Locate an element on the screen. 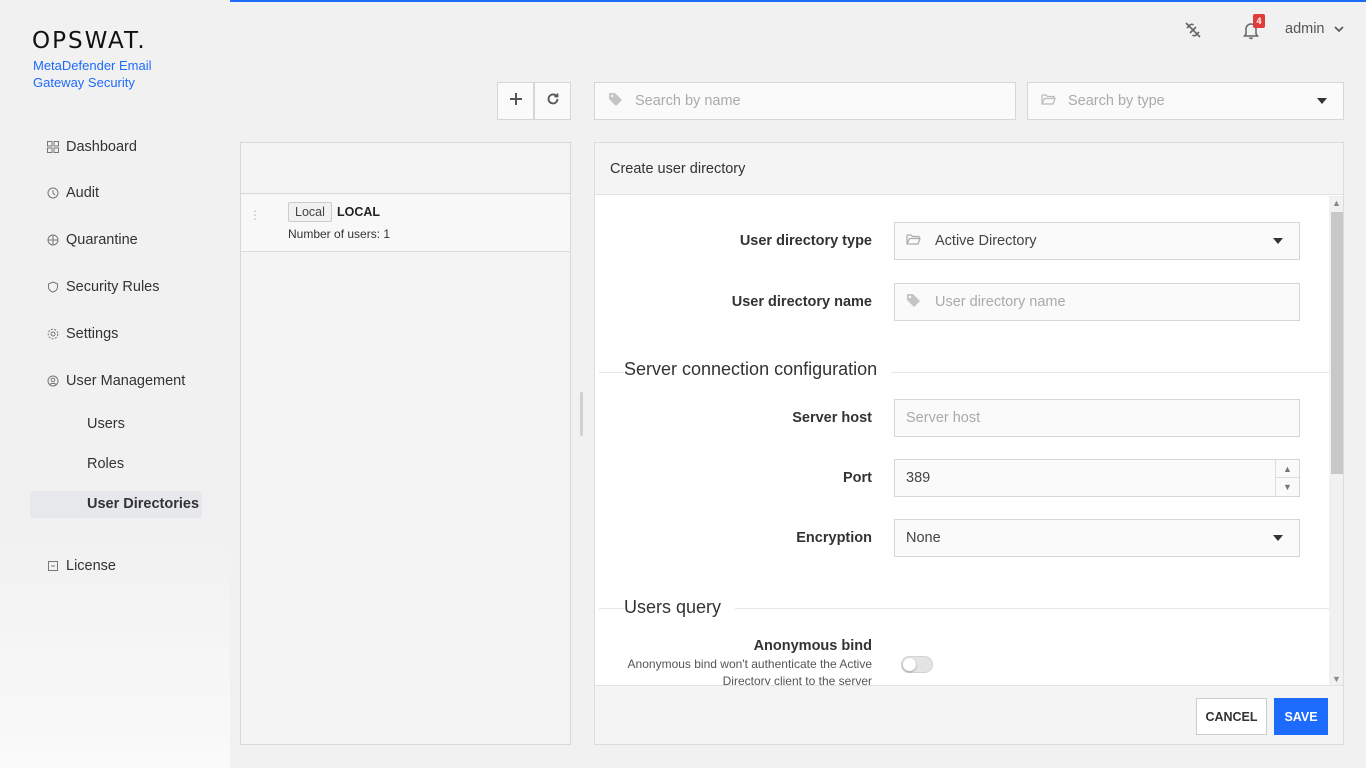  chevron-down-icon is located at coordinates (1338, 29).